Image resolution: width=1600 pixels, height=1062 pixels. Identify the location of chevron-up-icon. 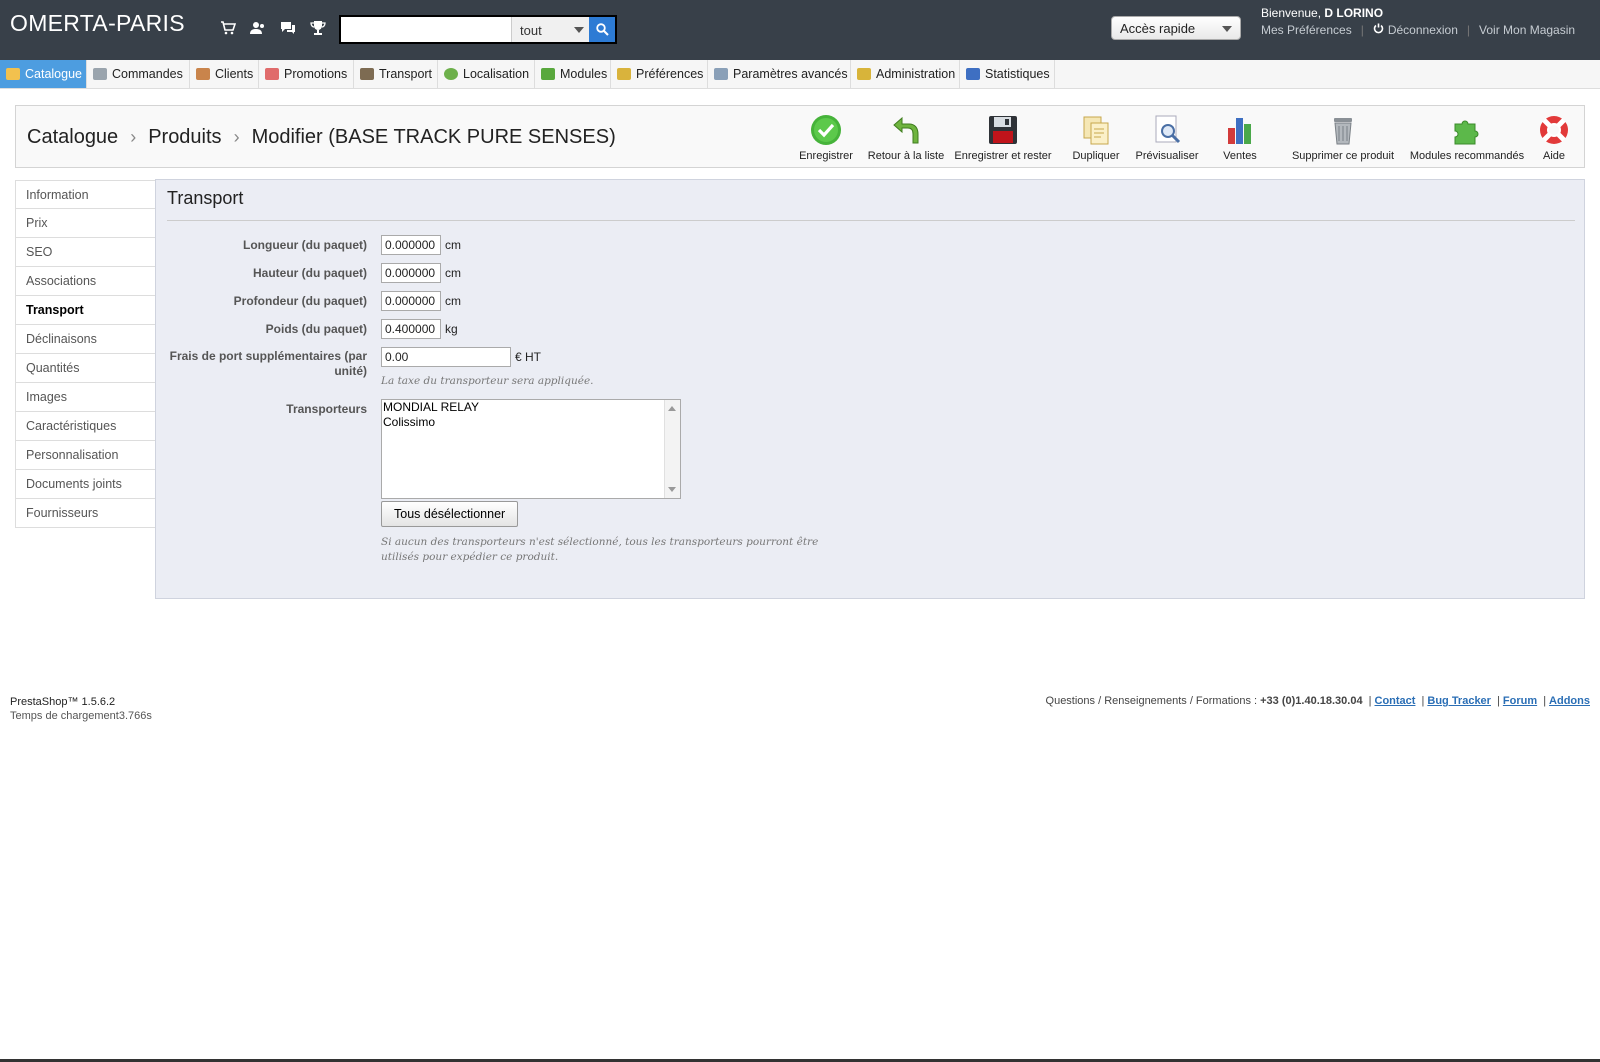
(672, 408).